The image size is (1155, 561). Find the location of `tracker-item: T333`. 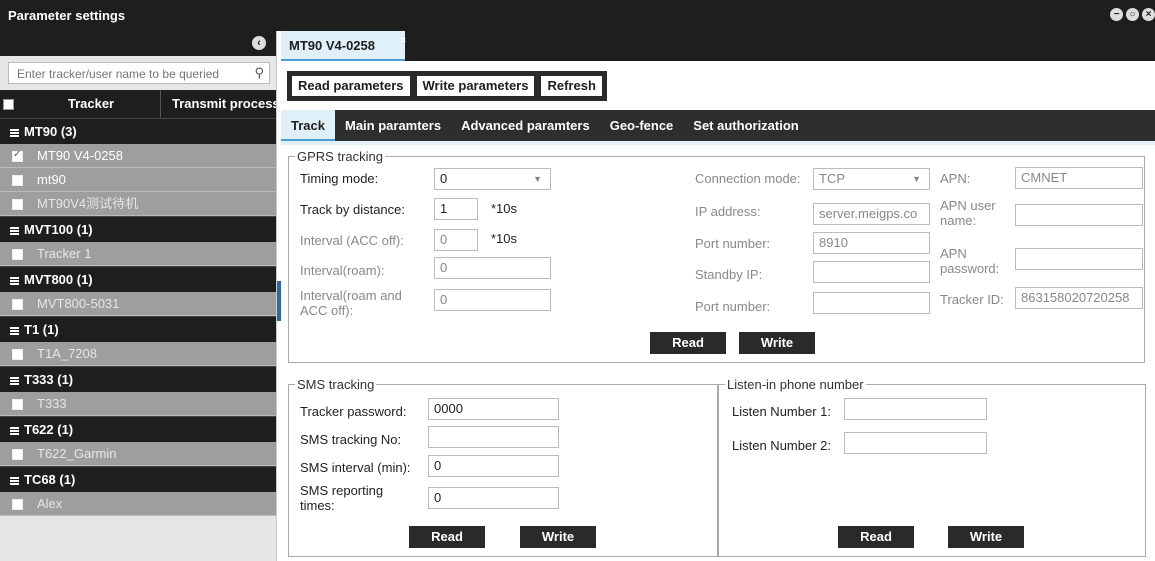

tracker-item: T333 is located at coordinates (138, 404).